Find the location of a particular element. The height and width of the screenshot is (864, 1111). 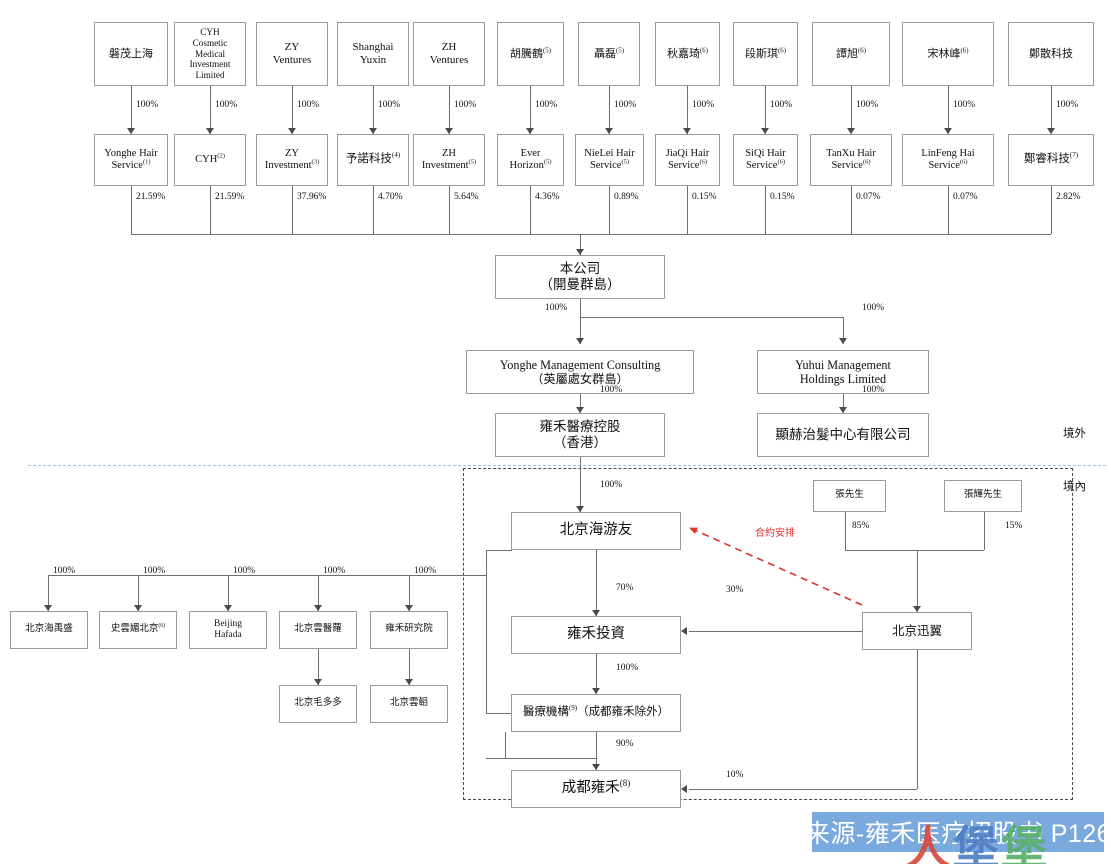

entity-box-yonghe-hair-service: Yonghe Hair Service(1) is located at coordinates (131, 160).